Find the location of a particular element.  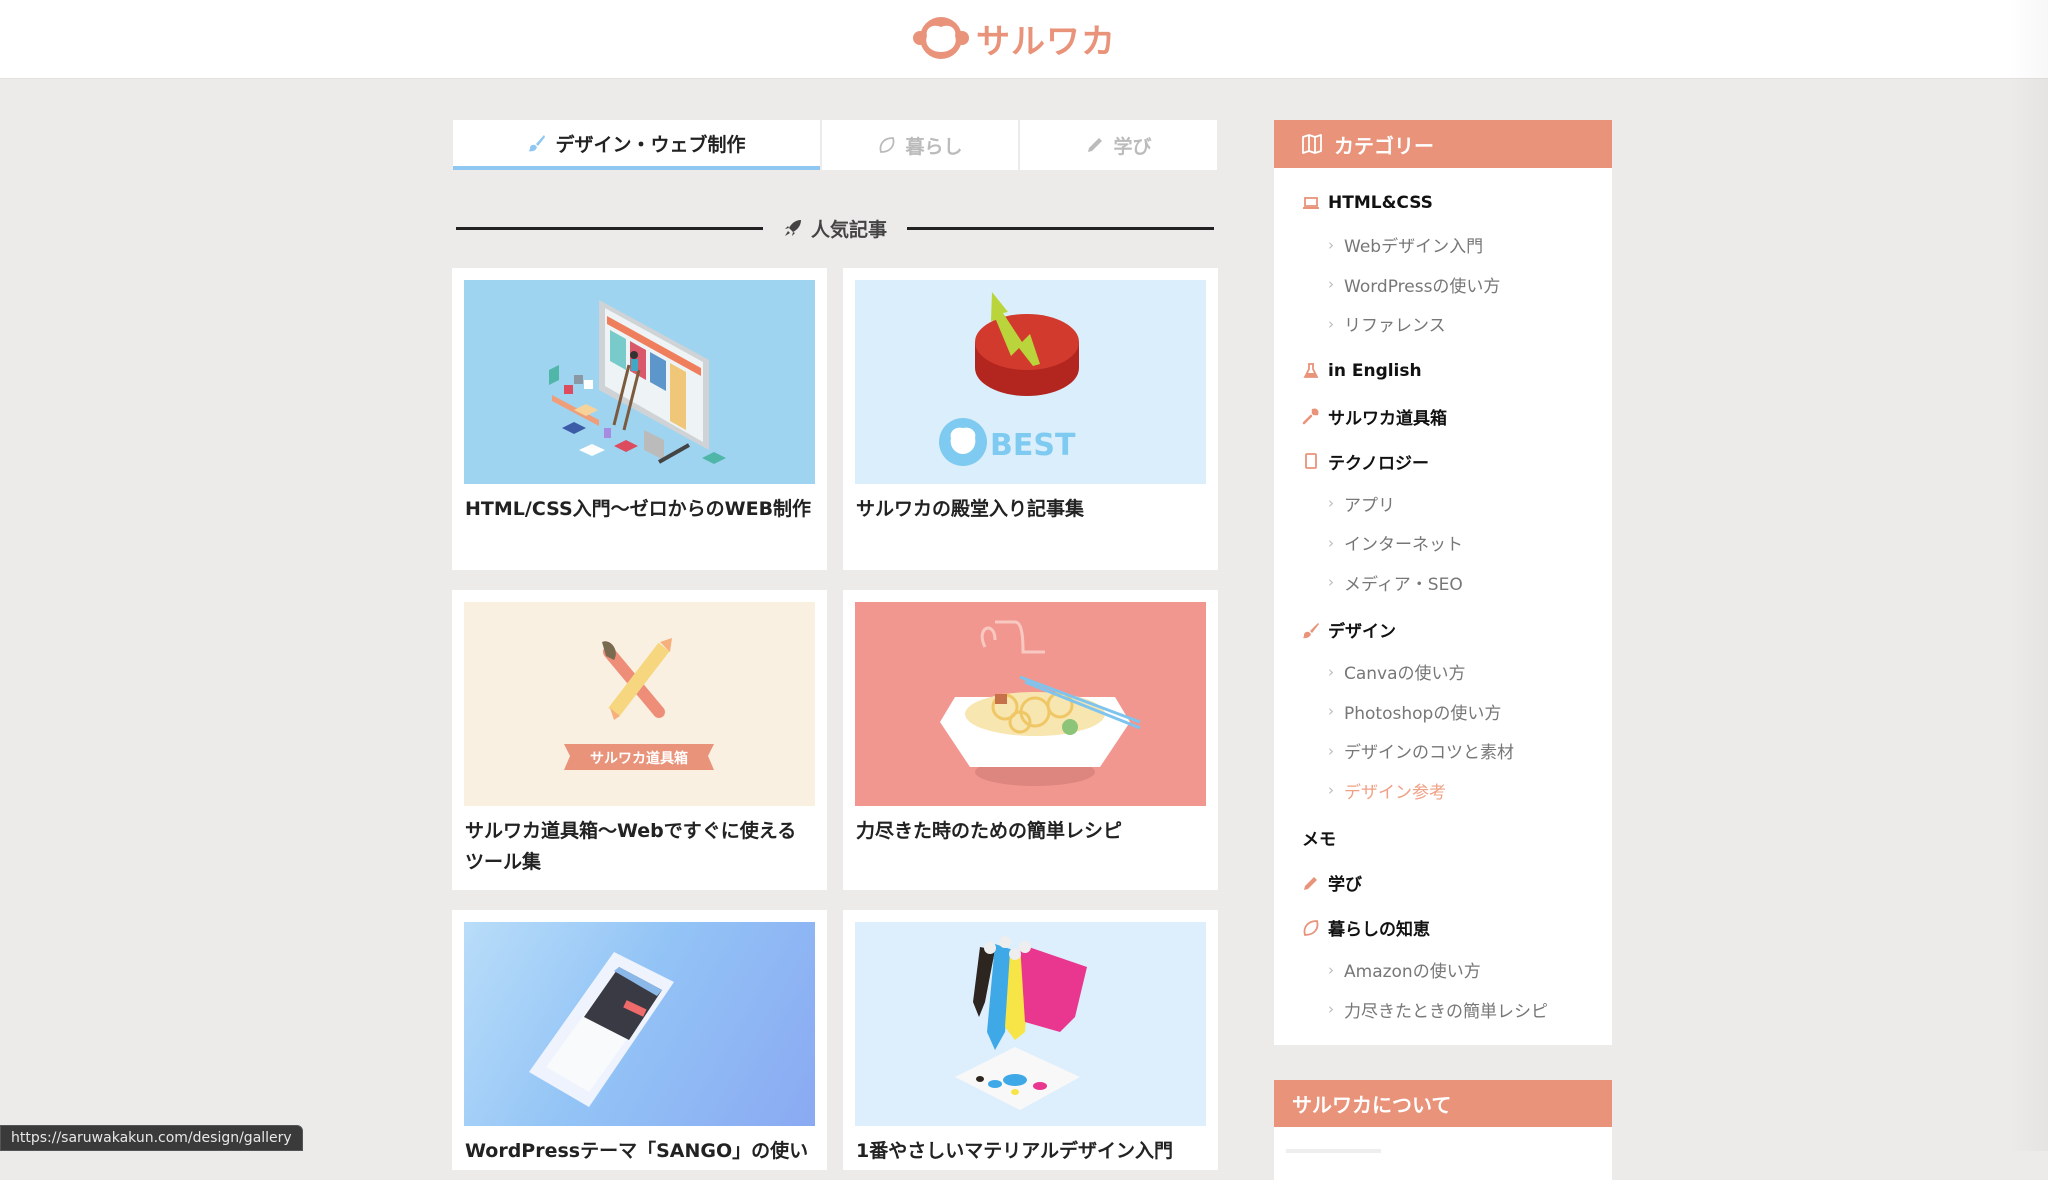

article-card: WordPressテーマ「SANGO」の使い is located at coordinates (639, 1040).